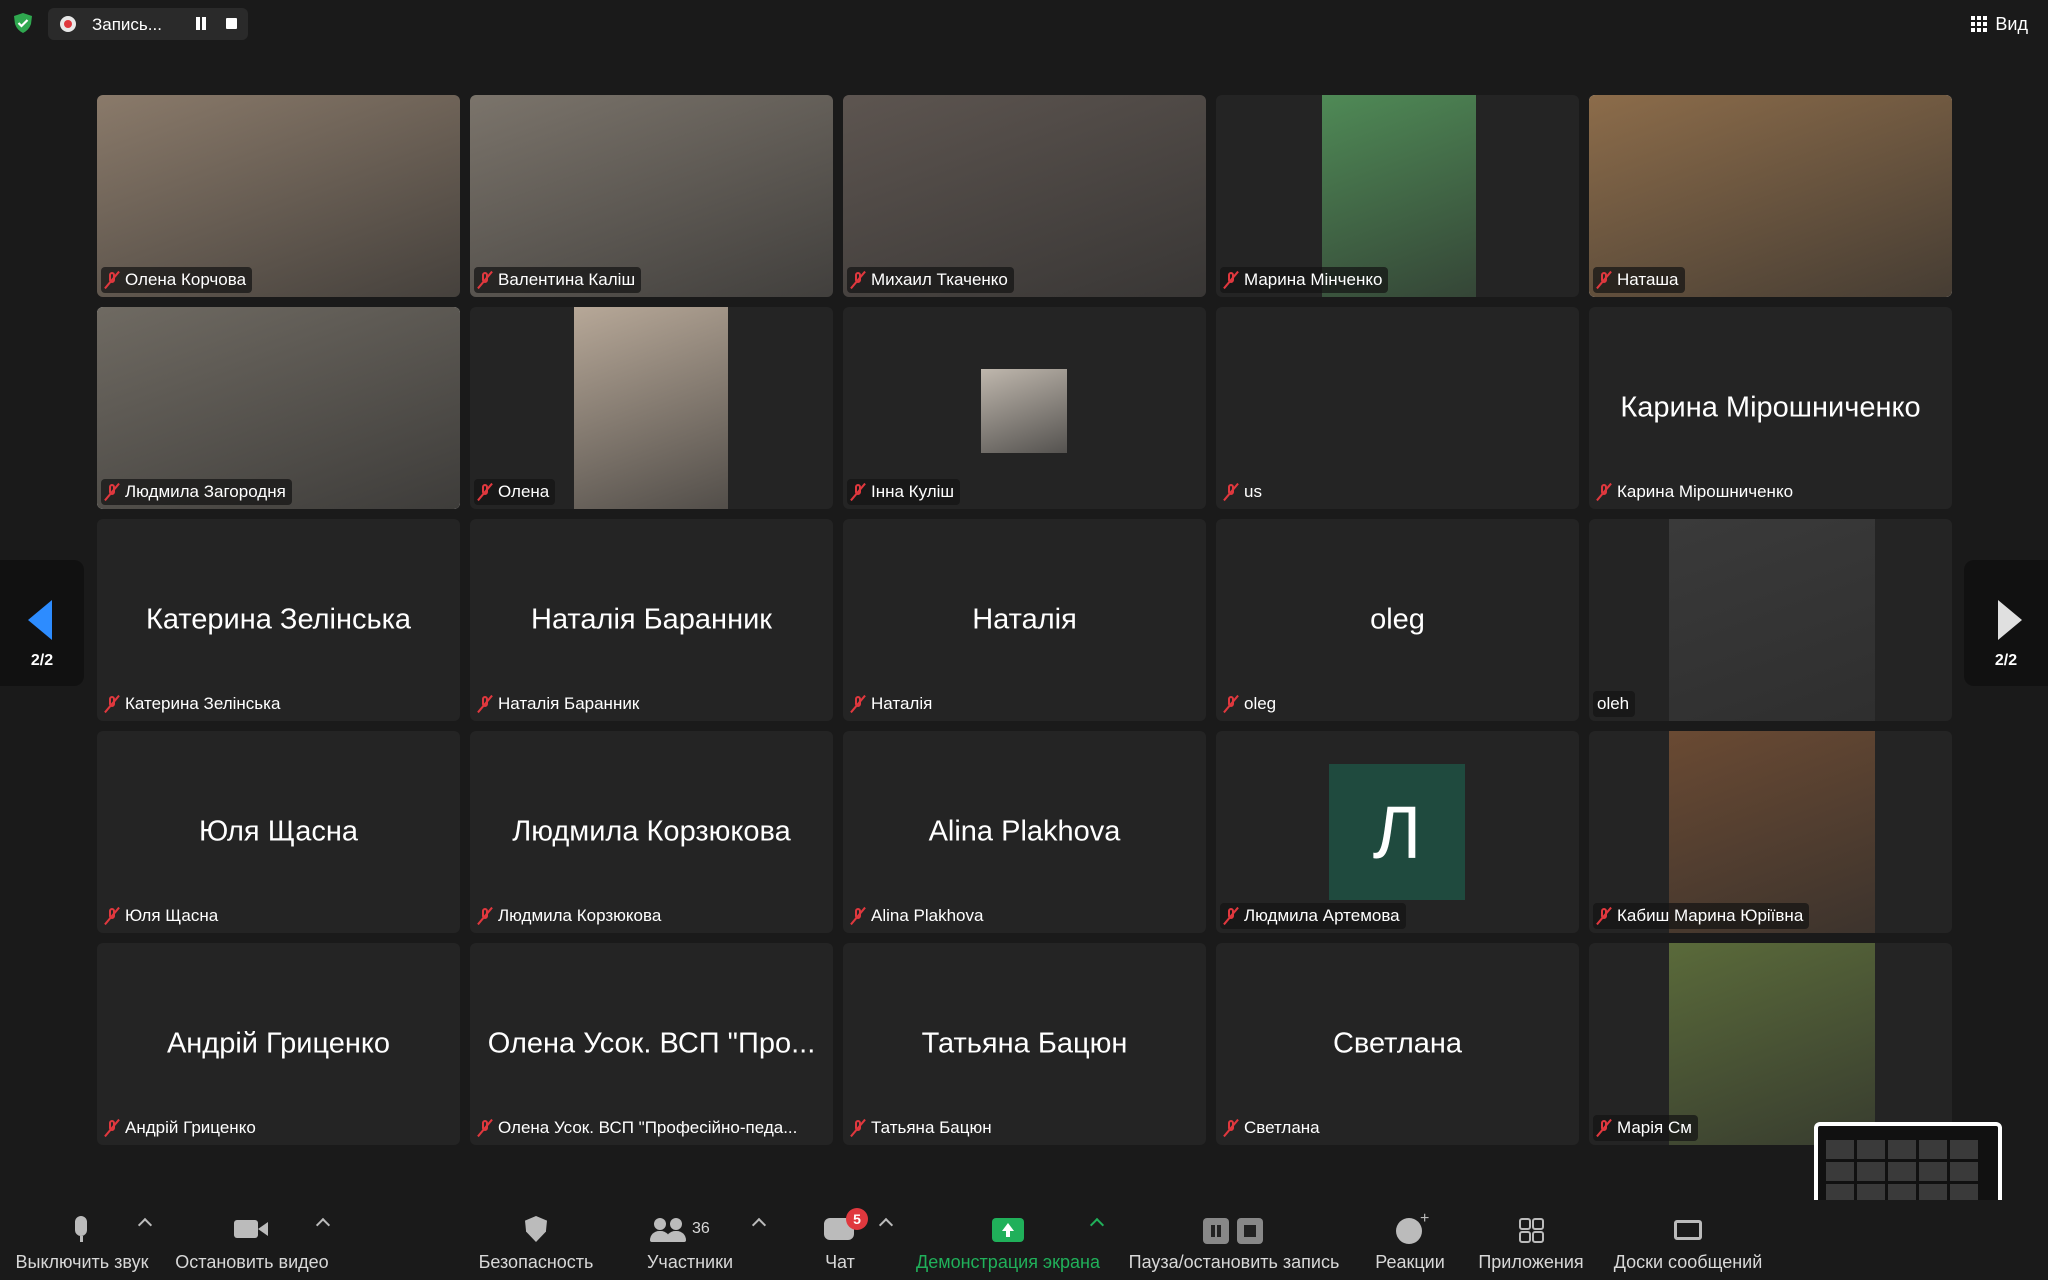  I want to click on participant-display-name: Наталія, so click(1024, 619).